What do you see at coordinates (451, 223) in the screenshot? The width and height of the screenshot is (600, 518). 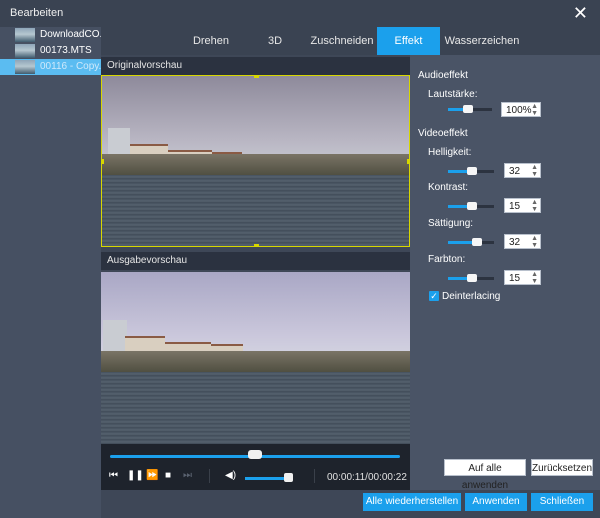 I see `saturation-label: Sättigung:` at bounding box center [451, 223].